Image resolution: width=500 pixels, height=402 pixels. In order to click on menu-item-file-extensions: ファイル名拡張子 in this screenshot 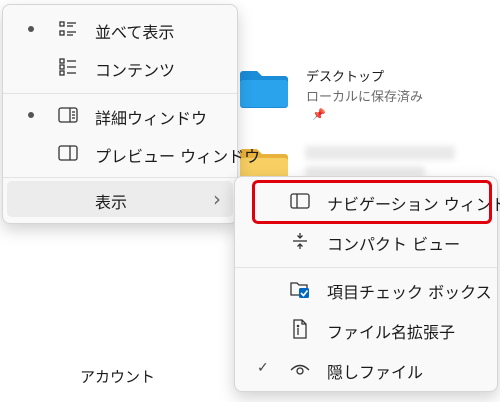, I will do `click(366, 329)`.